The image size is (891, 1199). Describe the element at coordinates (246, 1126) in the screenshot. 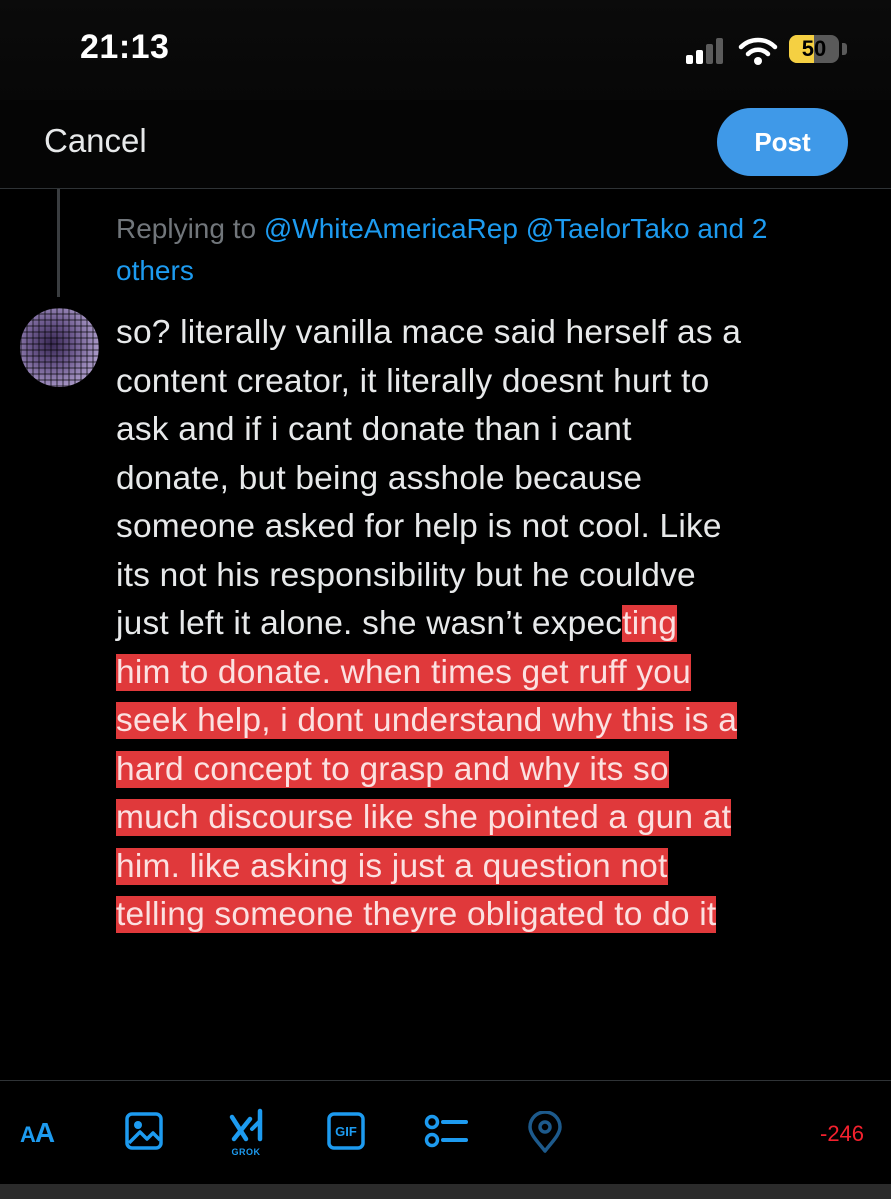

I see `grok-icon` at that location.